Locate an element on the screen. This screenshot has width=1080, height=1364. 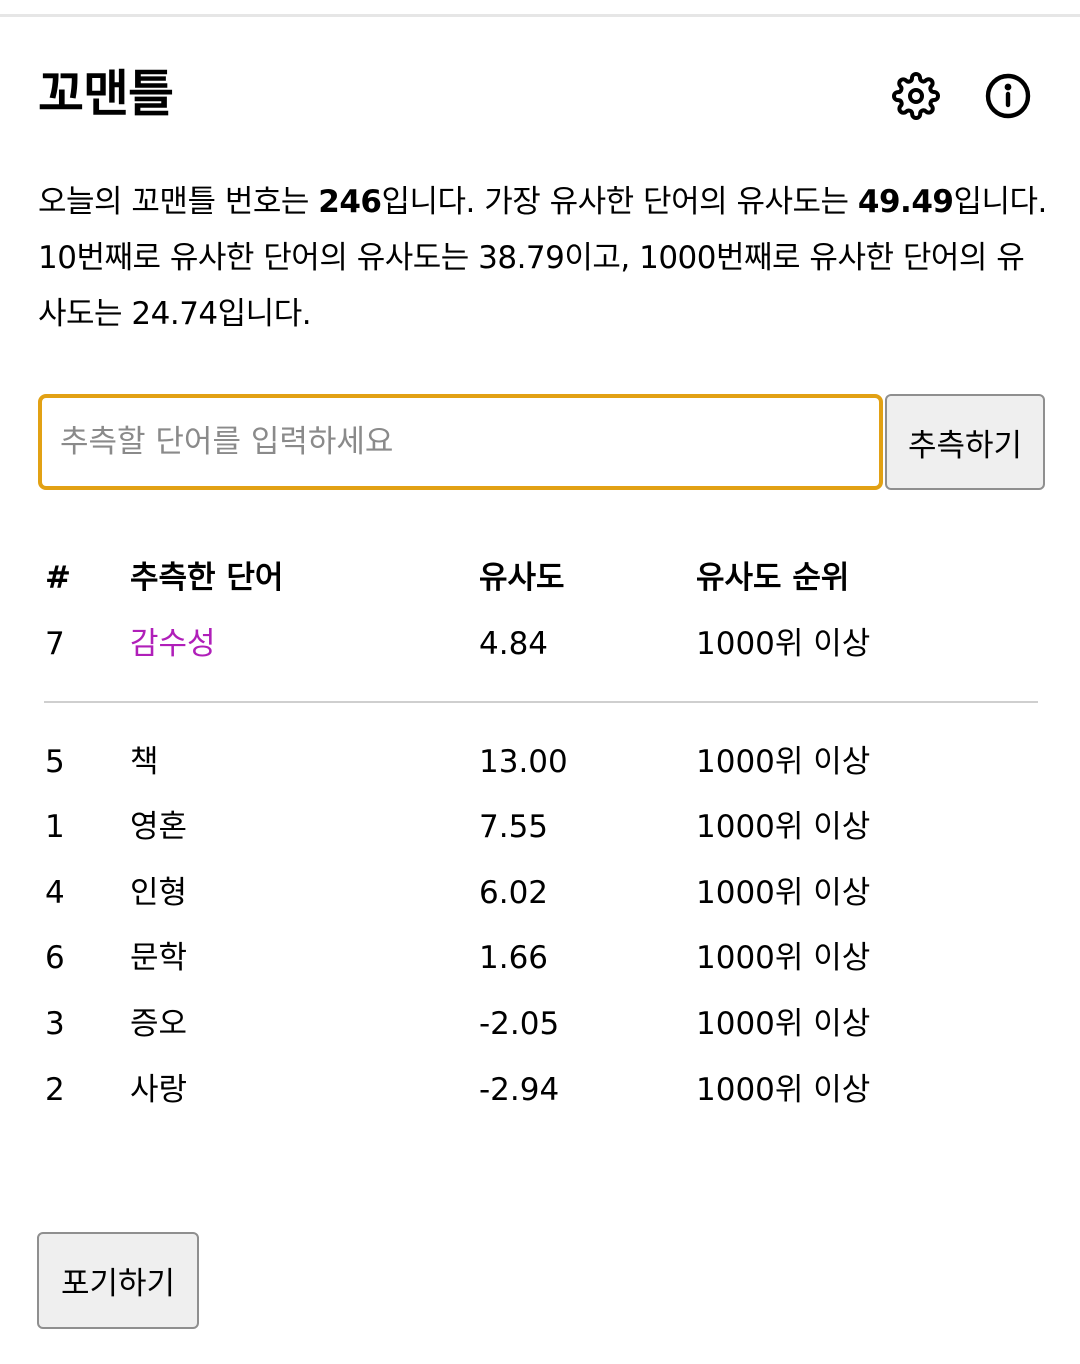
table-row: 3 증오 -2.05 1000위 이상 is located at coordinates (540, 1024).